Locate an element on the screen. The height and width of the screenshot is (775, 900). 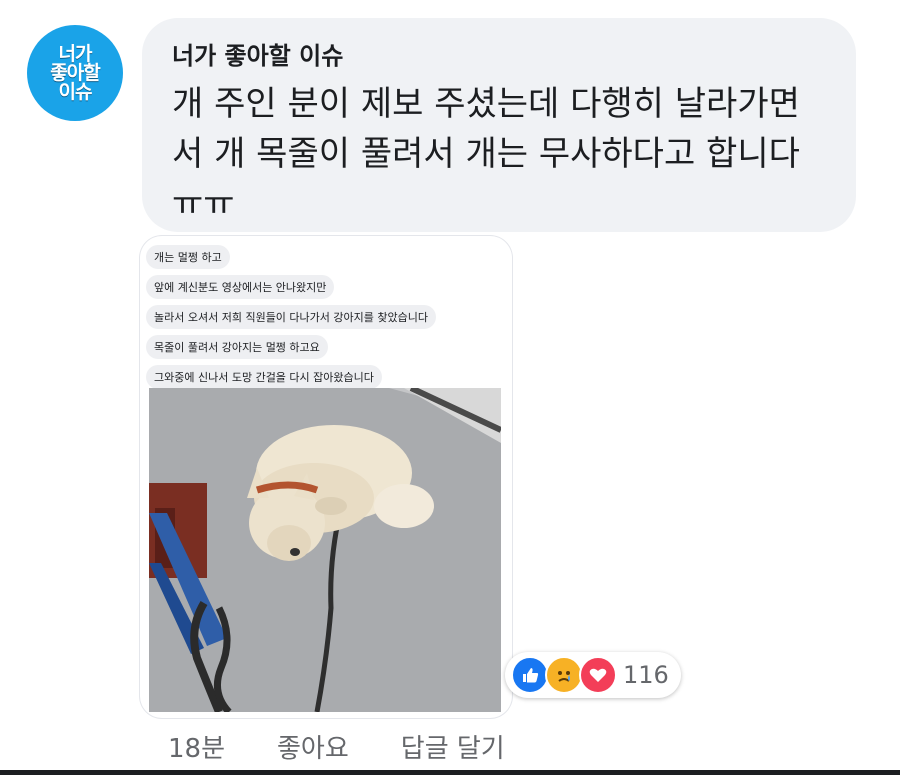
comment-line: 개 주인 분이 제보 주셨는데 다행히 날라가면 is located at coordinates (486, 104).